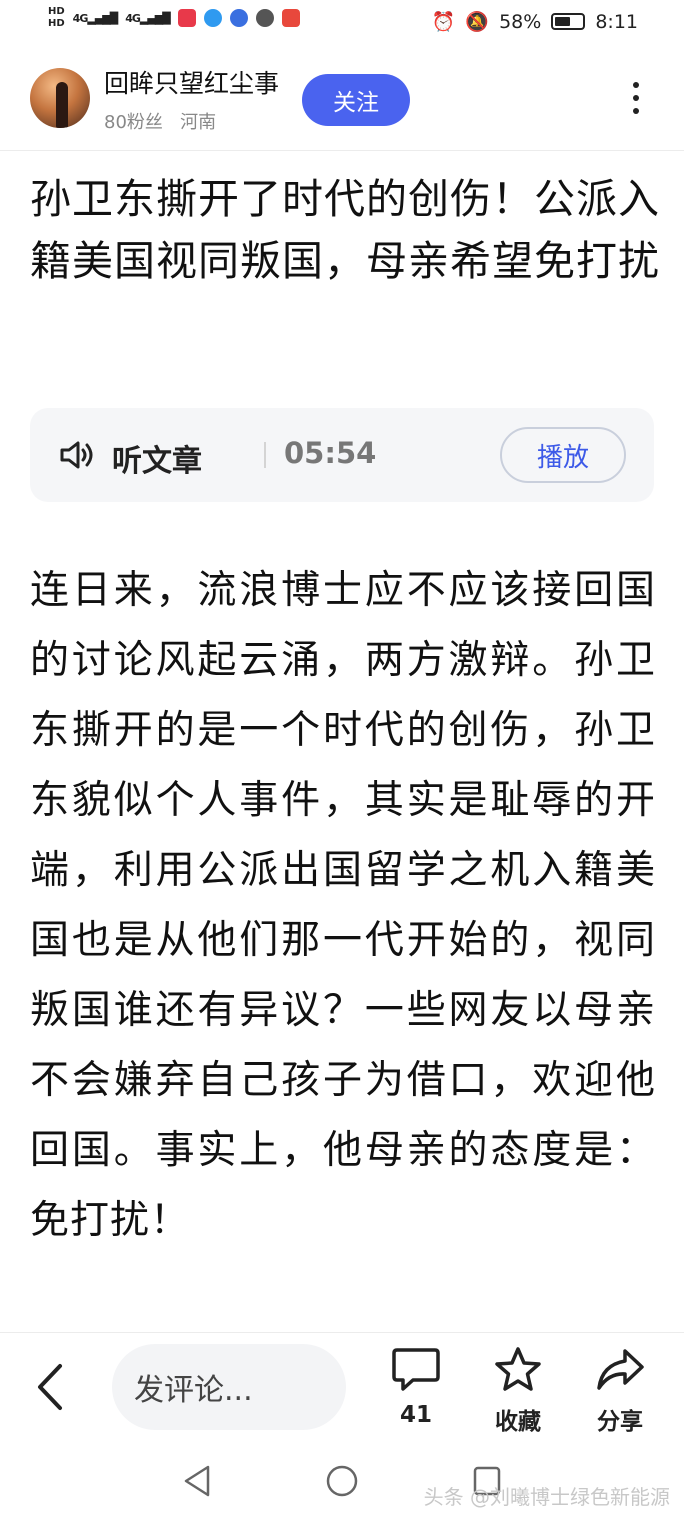 The width and height of the screenshot is (684, 1520). Describe the element at coordinates (620, 1391) in the screenshot. I see `share-button: 分享` at that location.